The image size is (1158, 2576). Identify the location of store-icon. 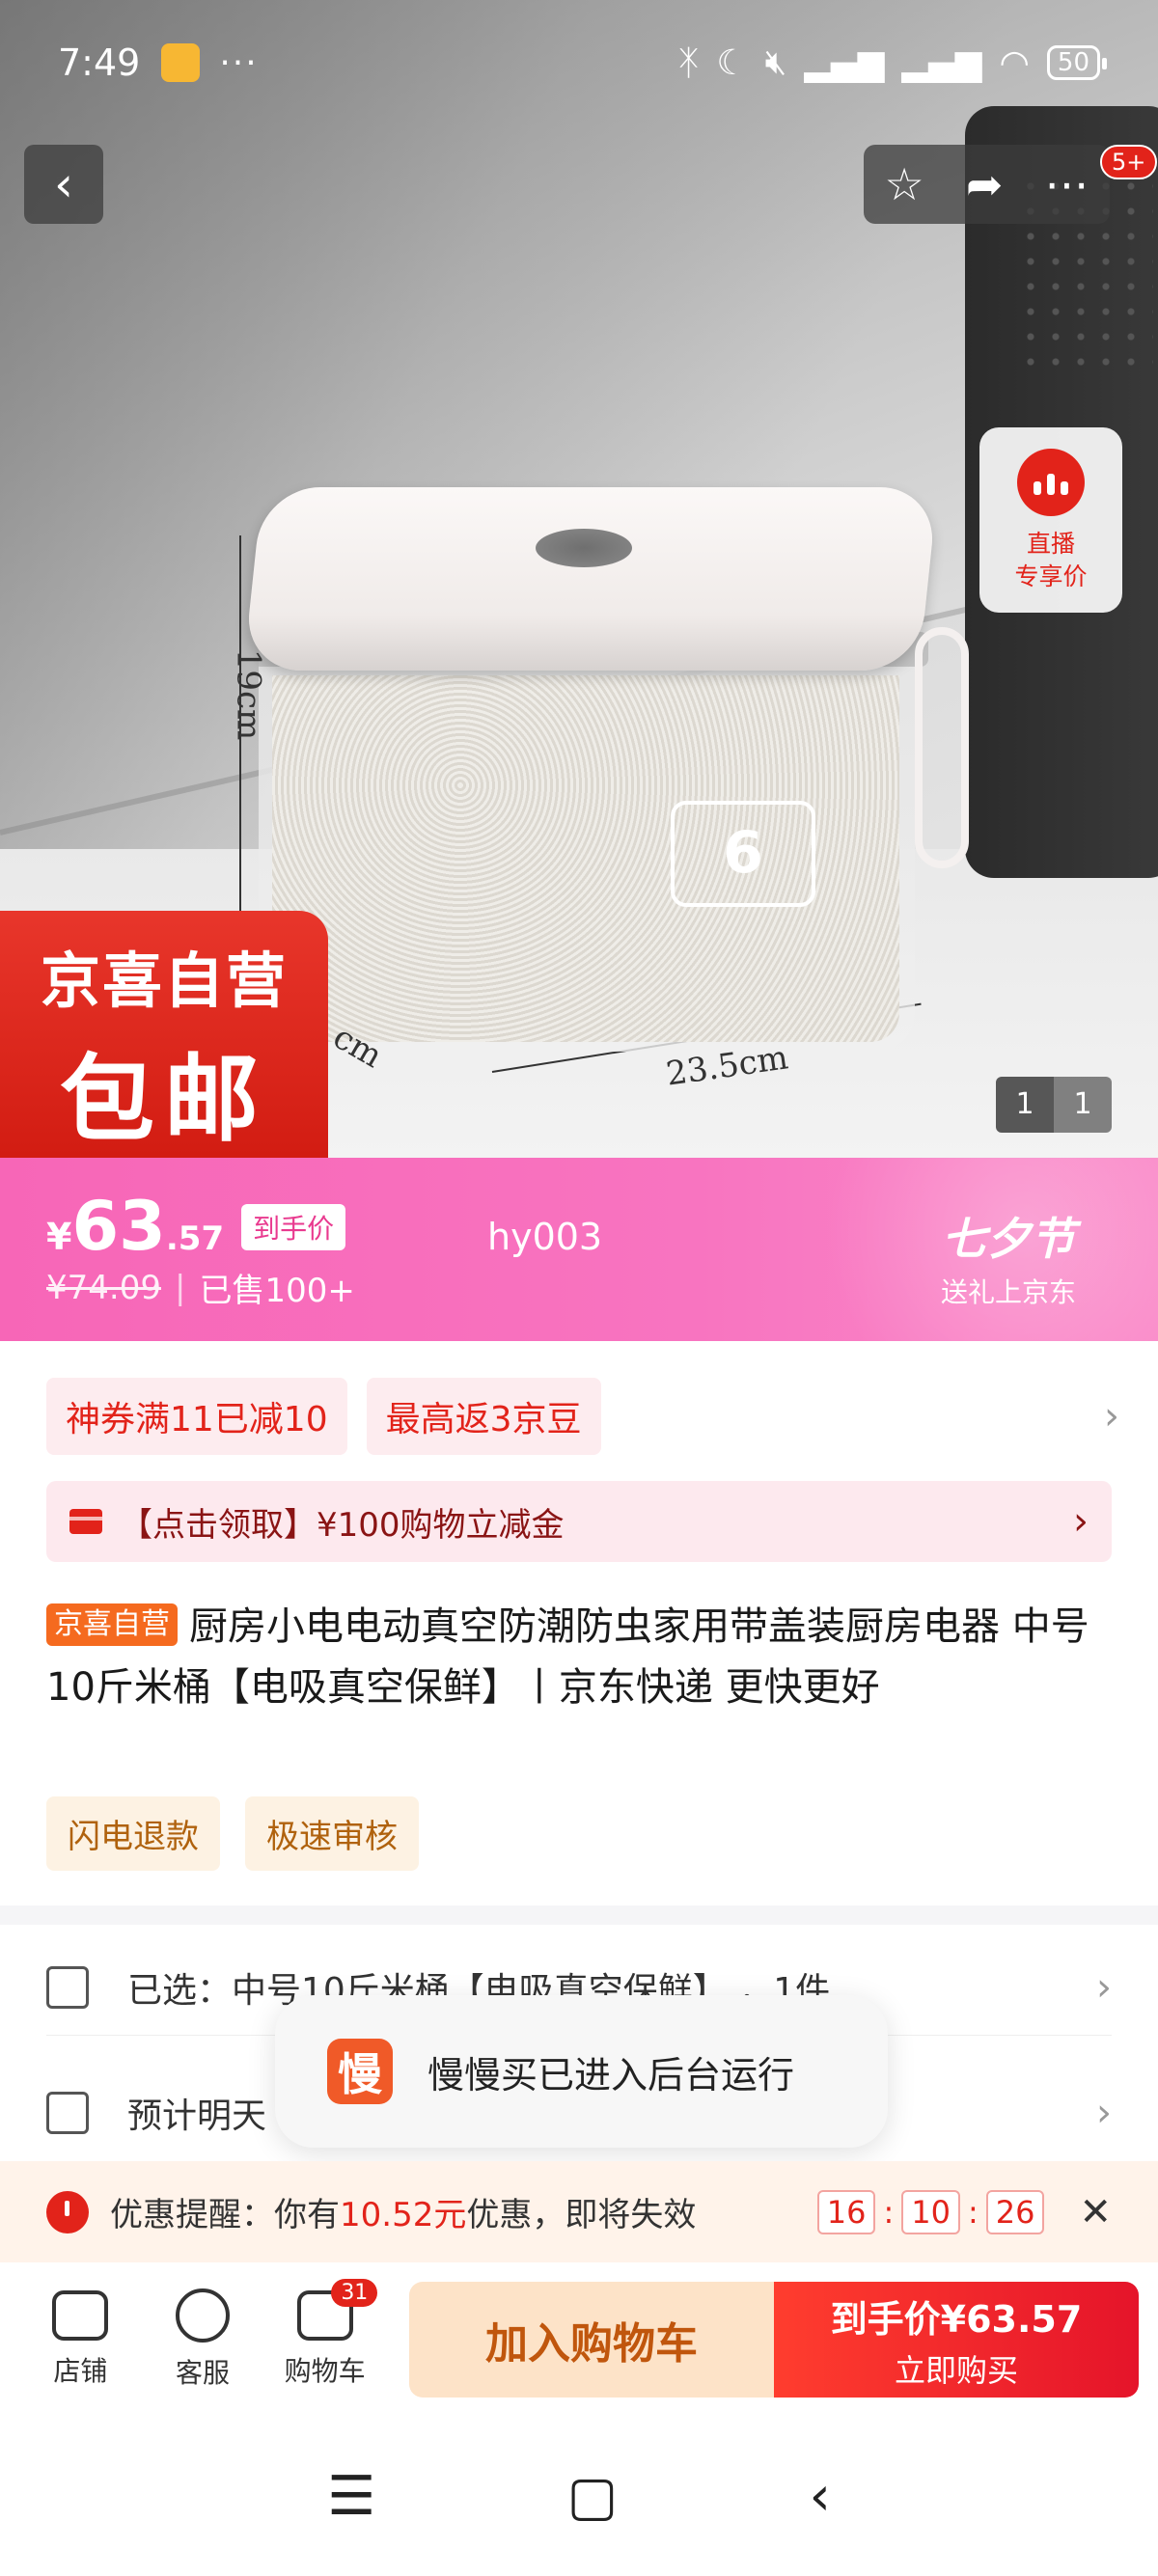
(80, 2315).